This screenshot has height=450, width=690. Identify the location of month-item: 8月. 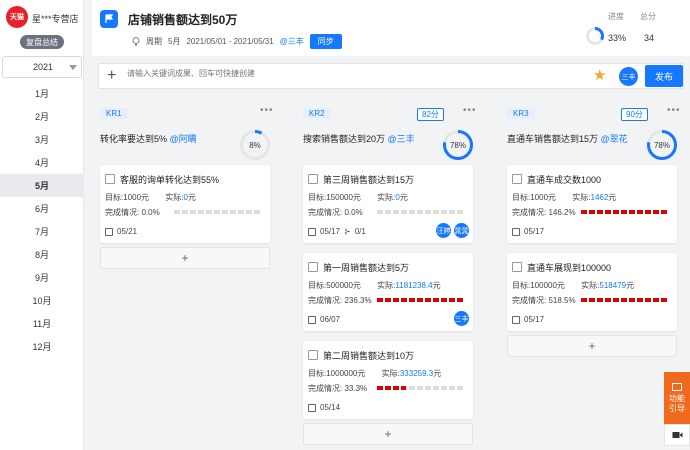
(42, 254).